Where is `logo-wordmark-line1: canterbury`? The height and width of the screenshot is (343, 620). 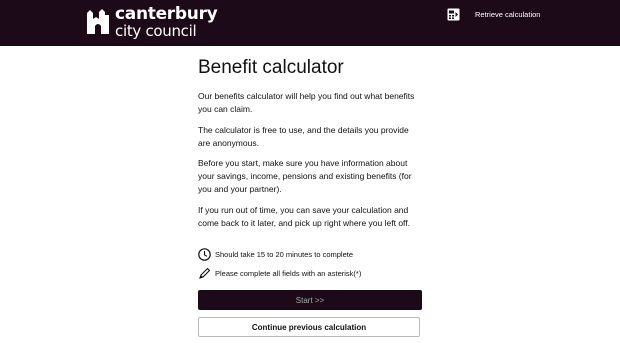 logo-wordmark-line1: canterbury is located at coordinates (166, 13).